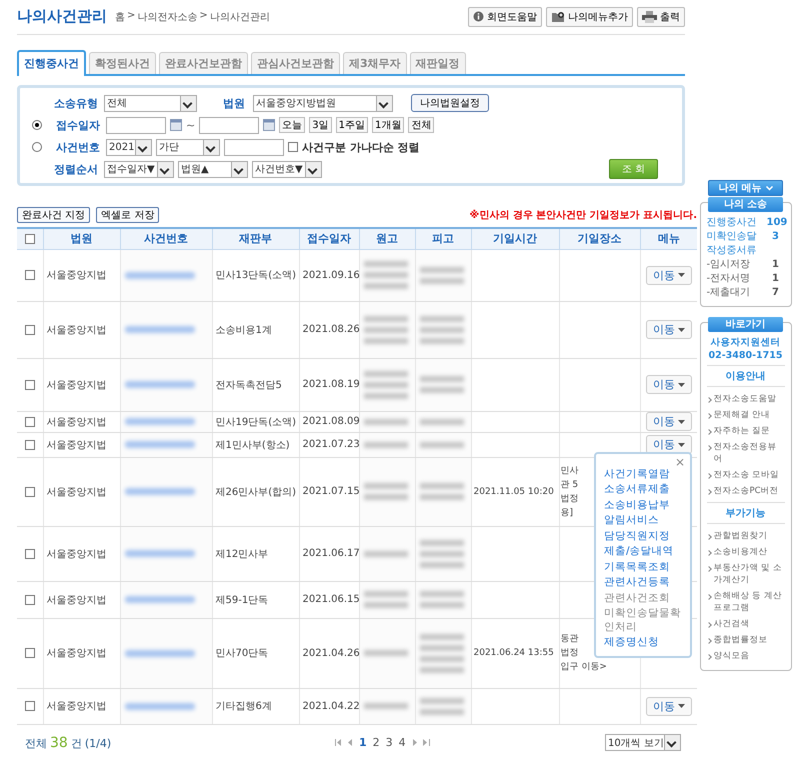 The height and width of the screenshot is (757, 800). What do you see at coordinates (679, 461) in the screenshot?
I see `close-button: ×` at bounding box center [679, 461].